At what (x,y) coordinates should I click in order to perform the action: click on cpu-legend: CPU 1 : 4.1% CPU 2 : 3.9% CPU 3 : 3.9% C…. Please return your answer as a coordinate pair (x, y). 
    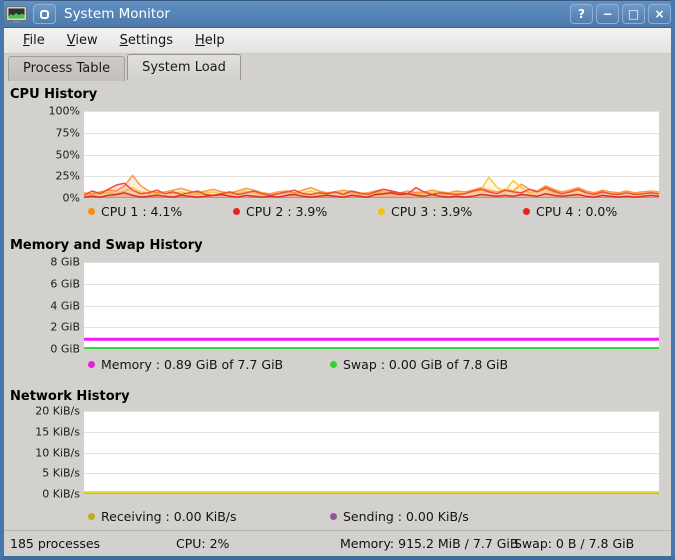
    Looking at the image, I should click on (378, 211).